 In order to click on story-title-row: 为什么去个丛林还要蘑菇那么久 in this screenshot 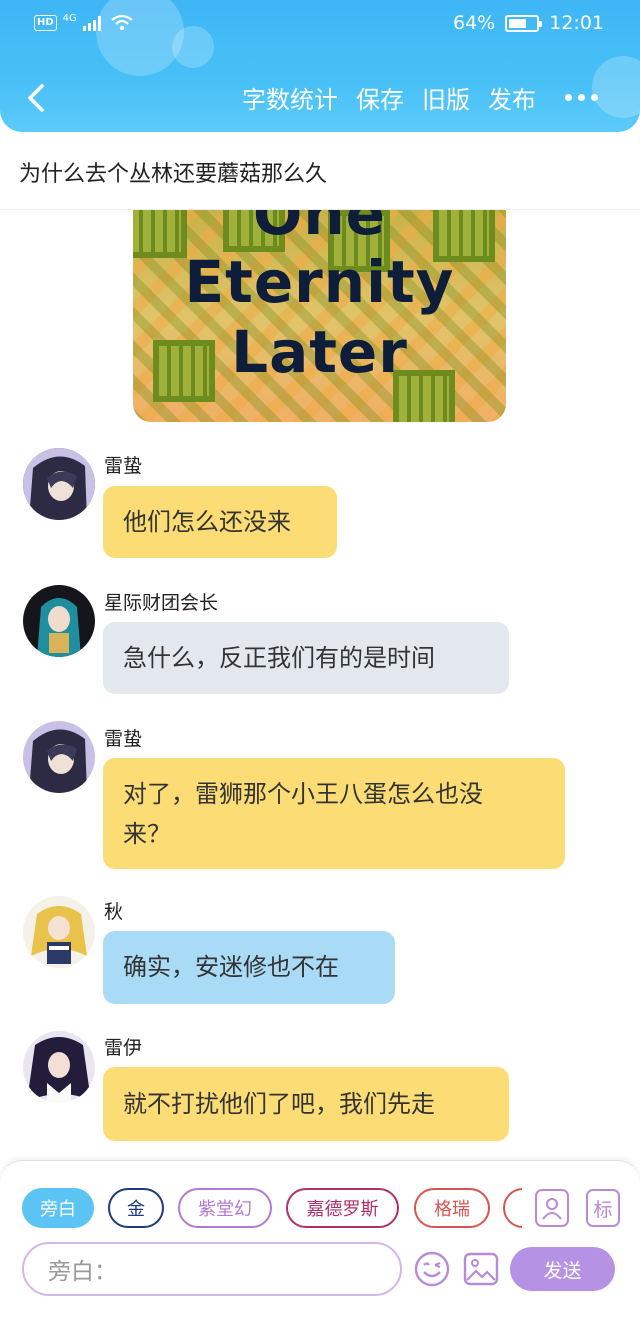, I will do `click(320, 171)`.